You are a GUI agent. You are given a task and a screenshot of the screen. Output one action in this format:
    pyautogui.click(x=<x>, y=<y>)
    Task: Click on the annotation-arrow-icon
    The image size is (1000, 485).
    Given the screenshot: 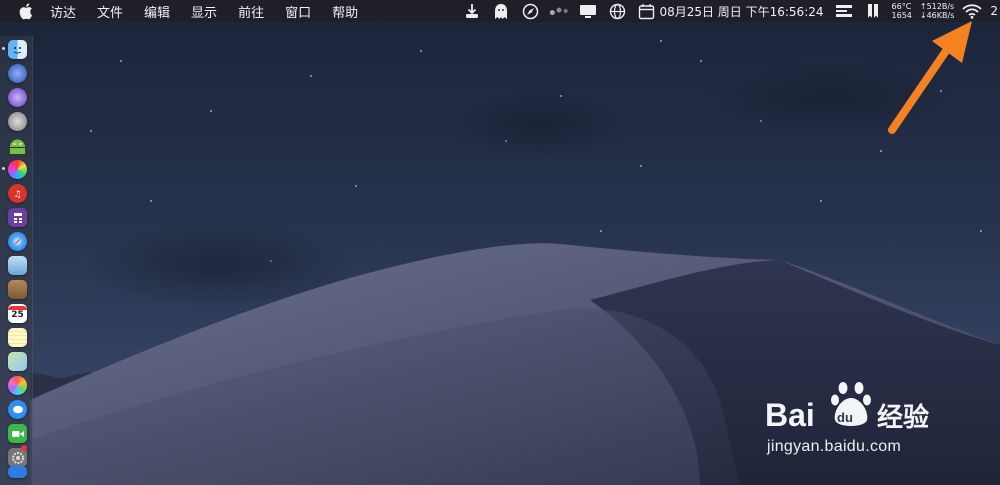 What is the action you would take?
    pyautogui.click(x=930, y=77)
    